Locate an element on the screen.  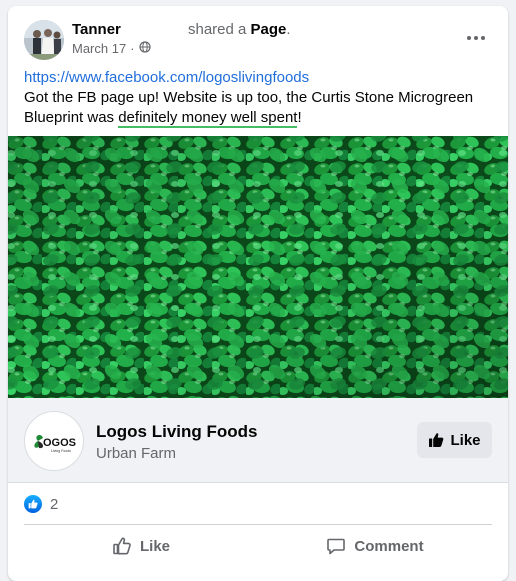
post-text-end: ! is located at coordinates (299, 117).